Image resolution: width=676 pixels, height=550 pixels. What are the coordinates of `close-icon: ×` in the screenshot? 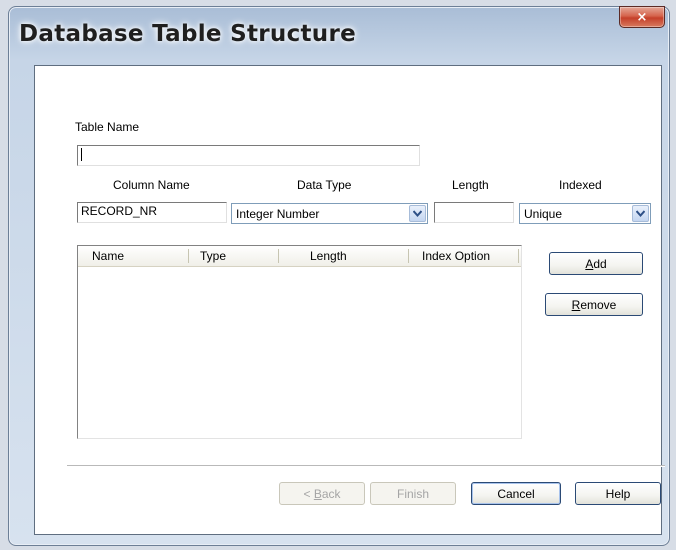 It's located at (642, 17).